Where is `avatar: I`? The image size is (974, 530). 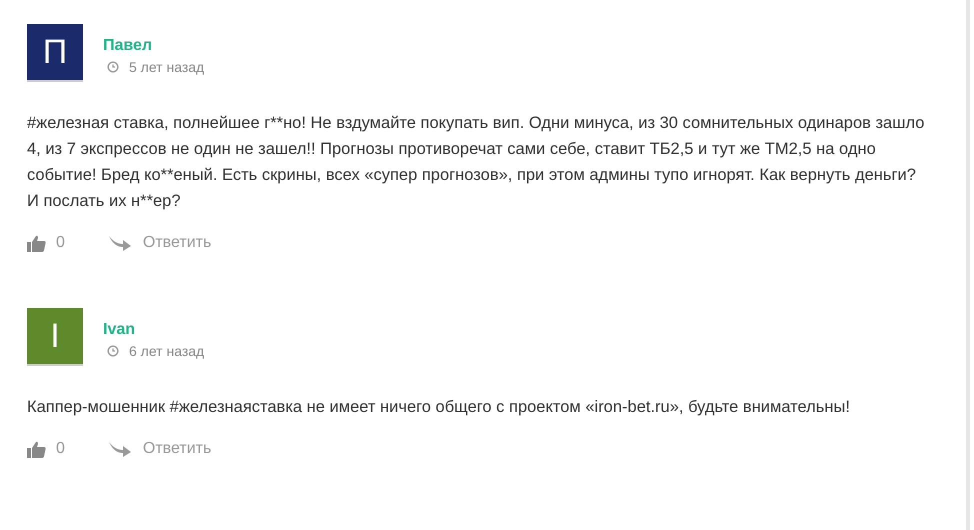 avatar: I is located at coordinates (55, 337).